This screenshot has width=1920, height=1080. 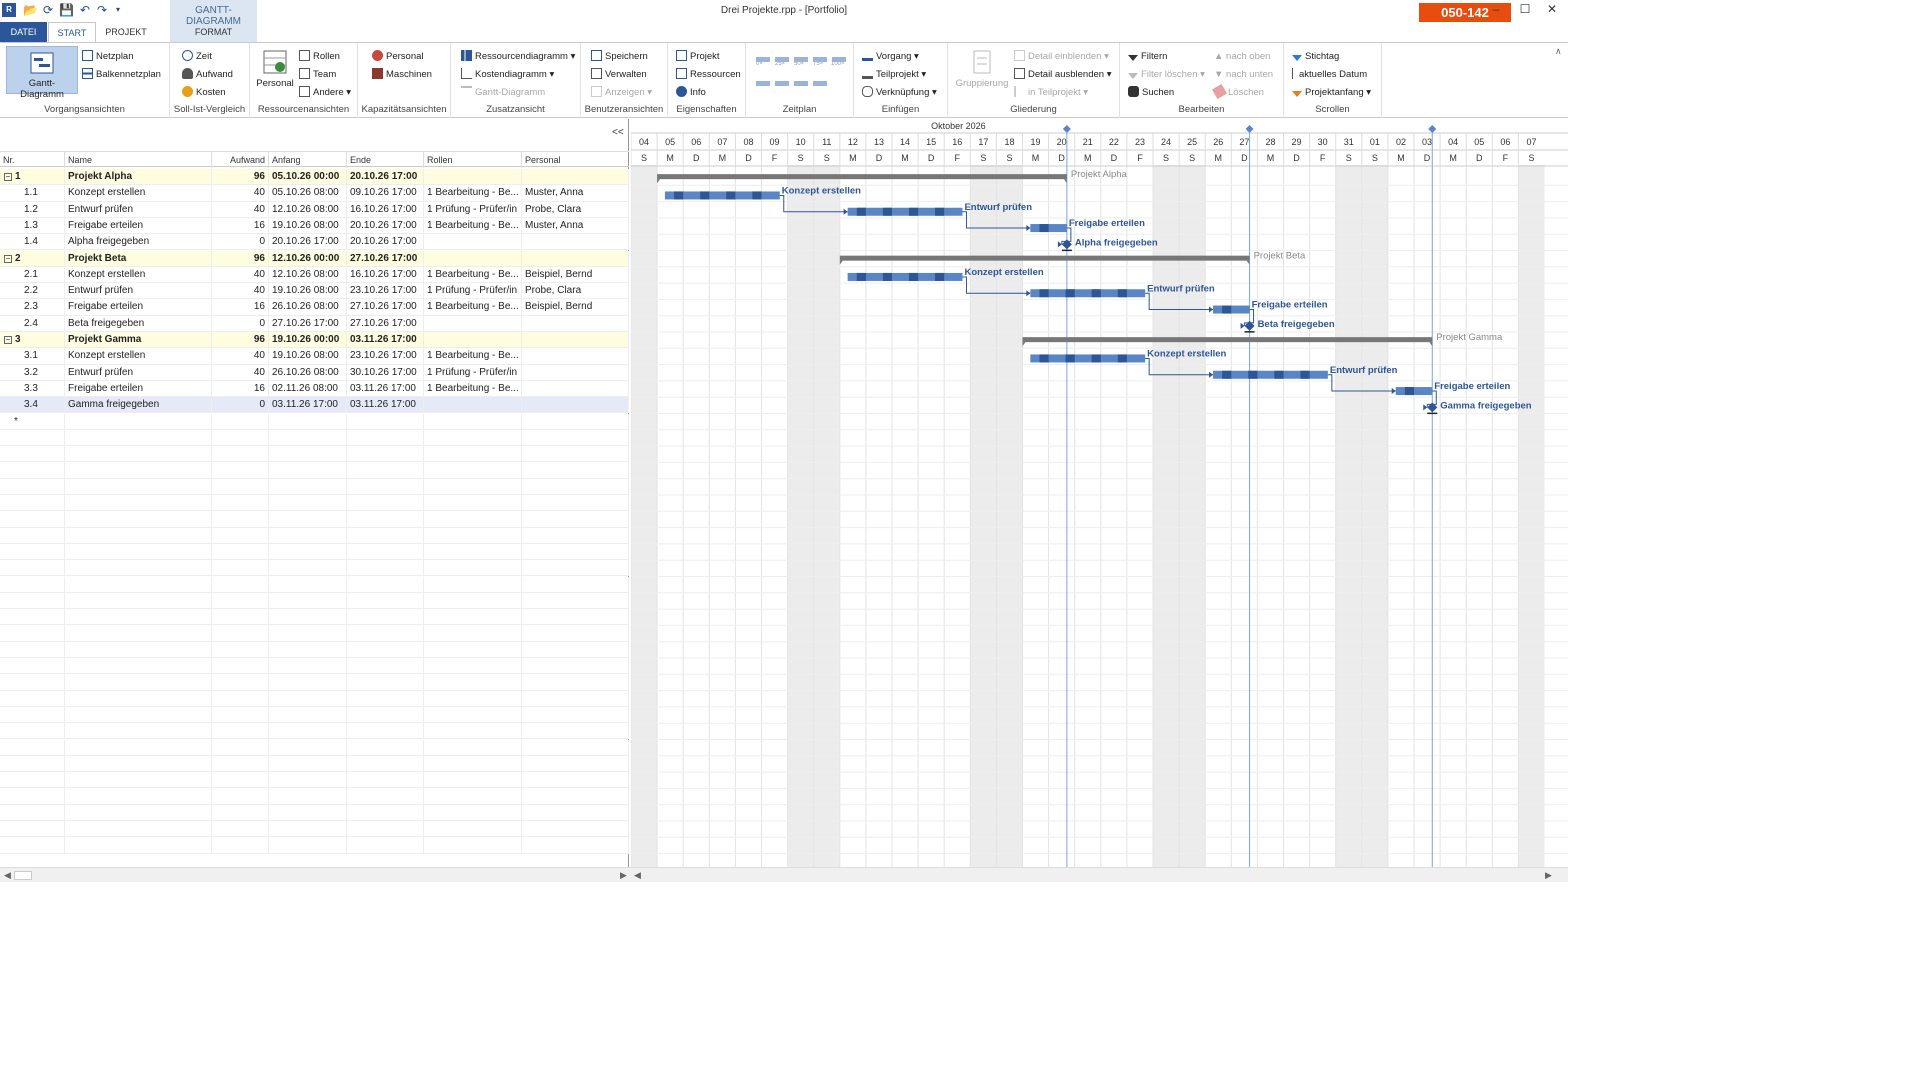 I want to click on cell-nr: 2.1, so click(x=32, y=274).